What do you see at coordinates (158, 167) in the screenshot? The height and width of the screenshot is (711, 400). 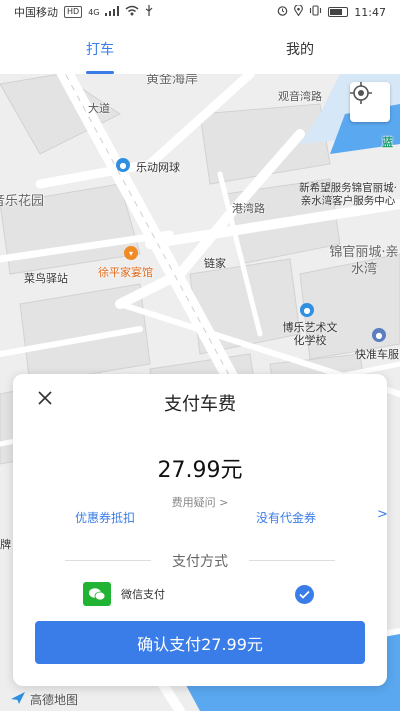 I see `map-label-tennis: 乐动网球` at bounding box center [158, 167].